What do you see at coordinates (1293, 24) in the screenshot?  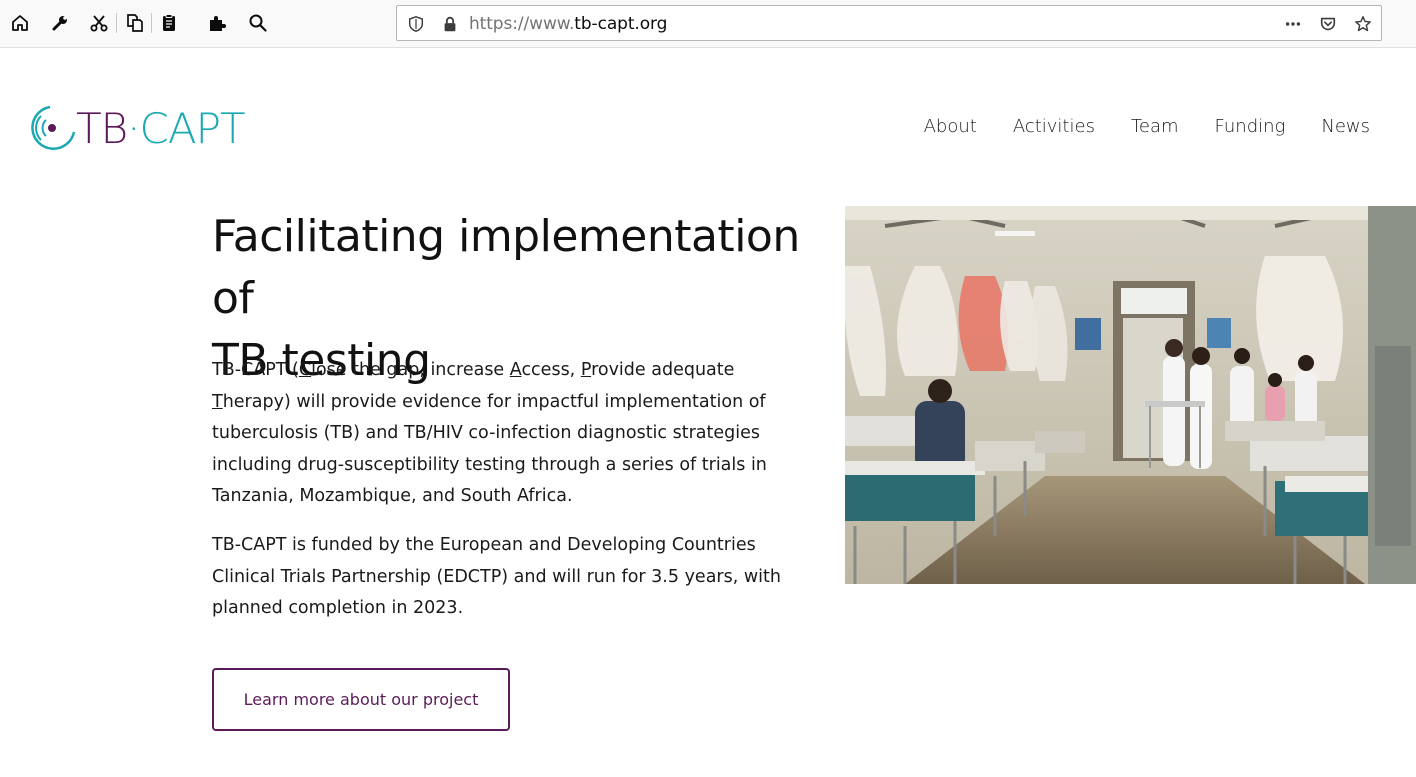 I see `more-icon` at bounding box center [1293, 24].